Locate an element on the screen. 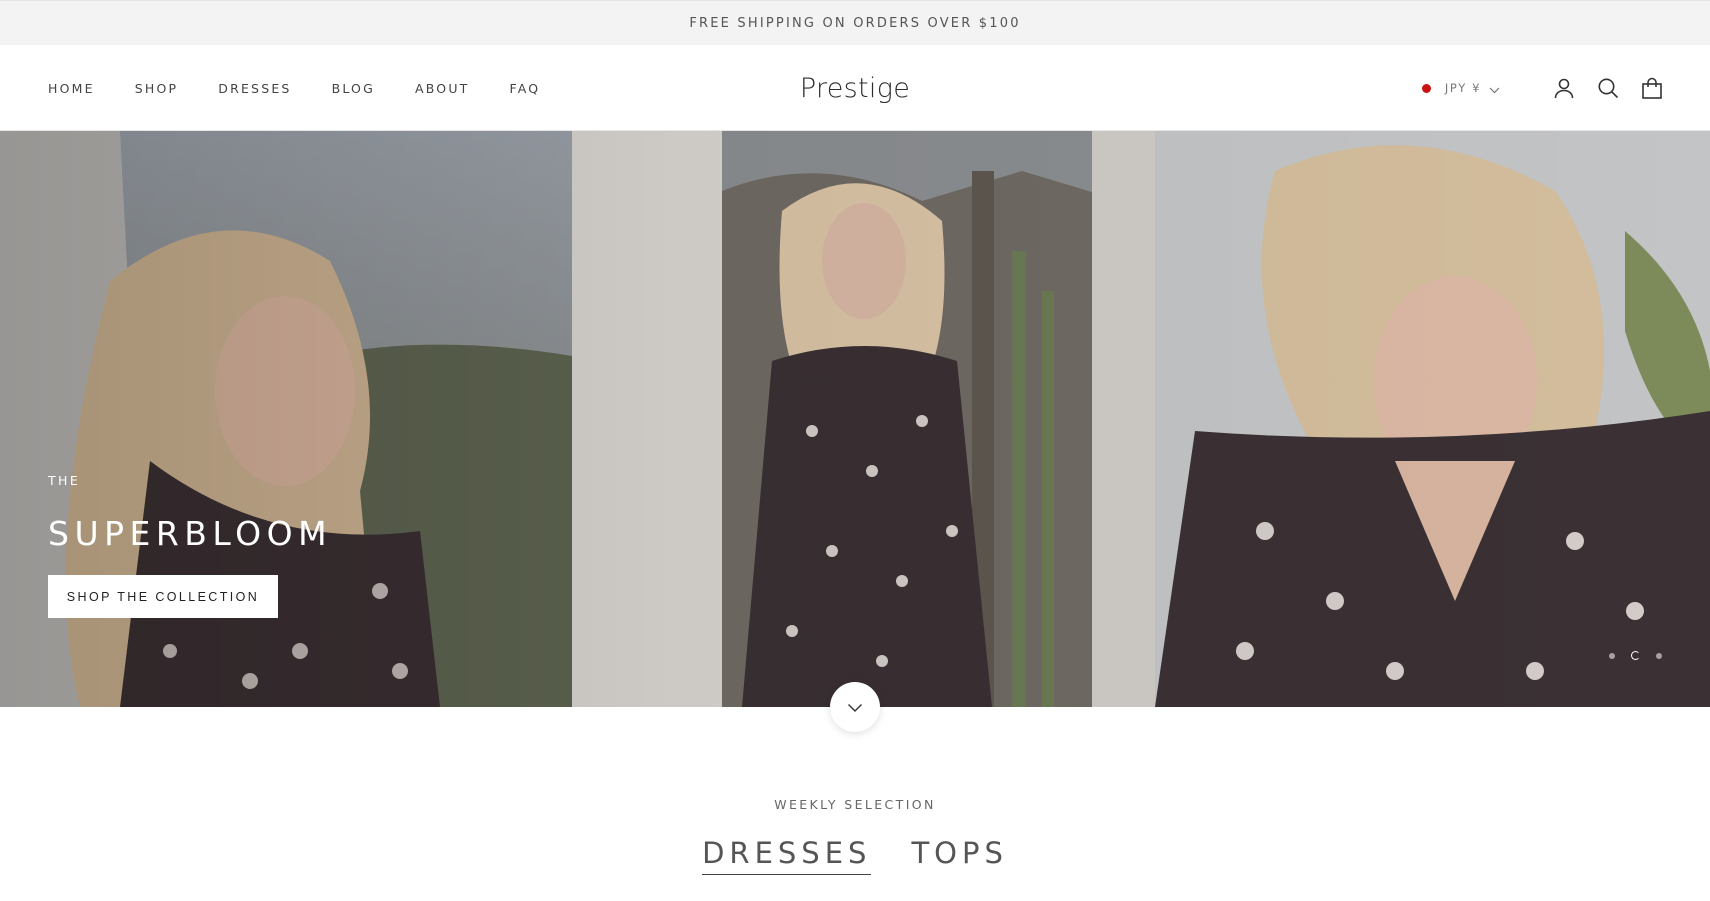 The height and width of the screenshot is (901, 1710). nav-about: ABOUT is located at coordinates (442, 88).